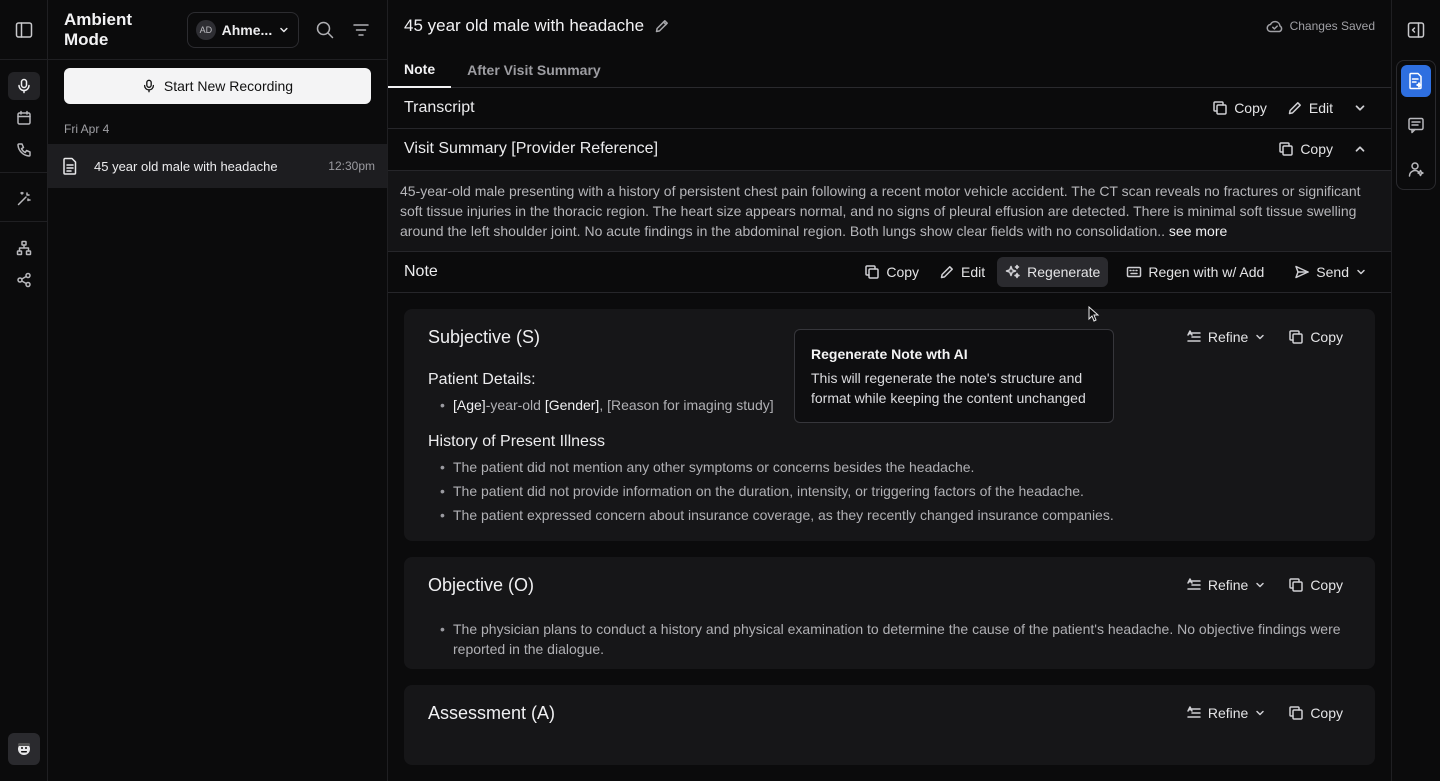 The image size is (1440, 781). Describe the element at coordinates (87, 129) in the screenshot. I see `session-date: Fri Apr 4` at that location.